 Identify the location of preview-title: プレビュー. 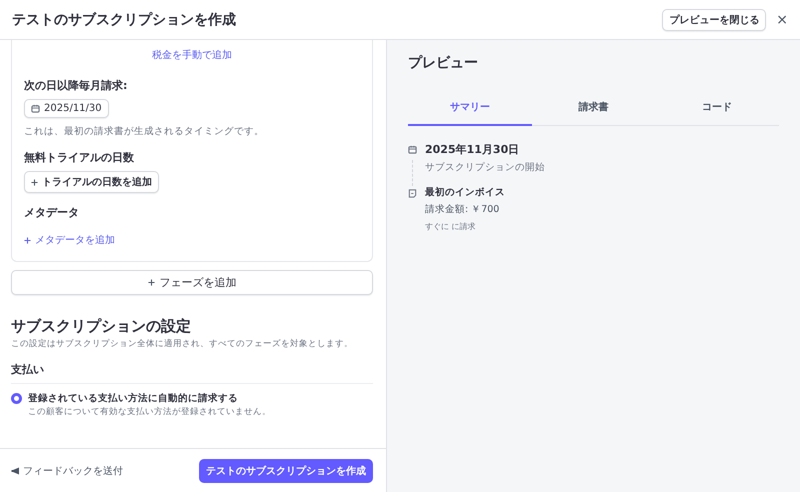
(443, 63).